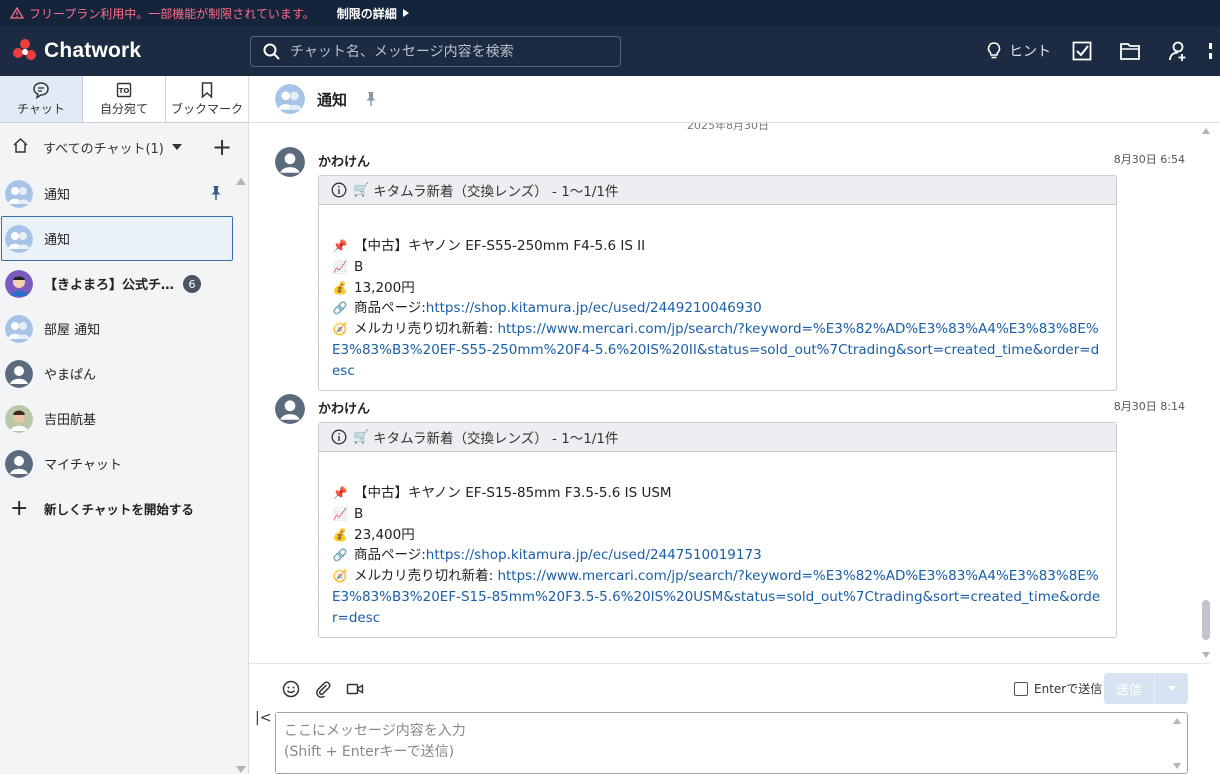 This screenshot has width=1220, height=774. Describe the element at coordinates (1178, 51) in the screenshot. I see `contacts-button` at that location.